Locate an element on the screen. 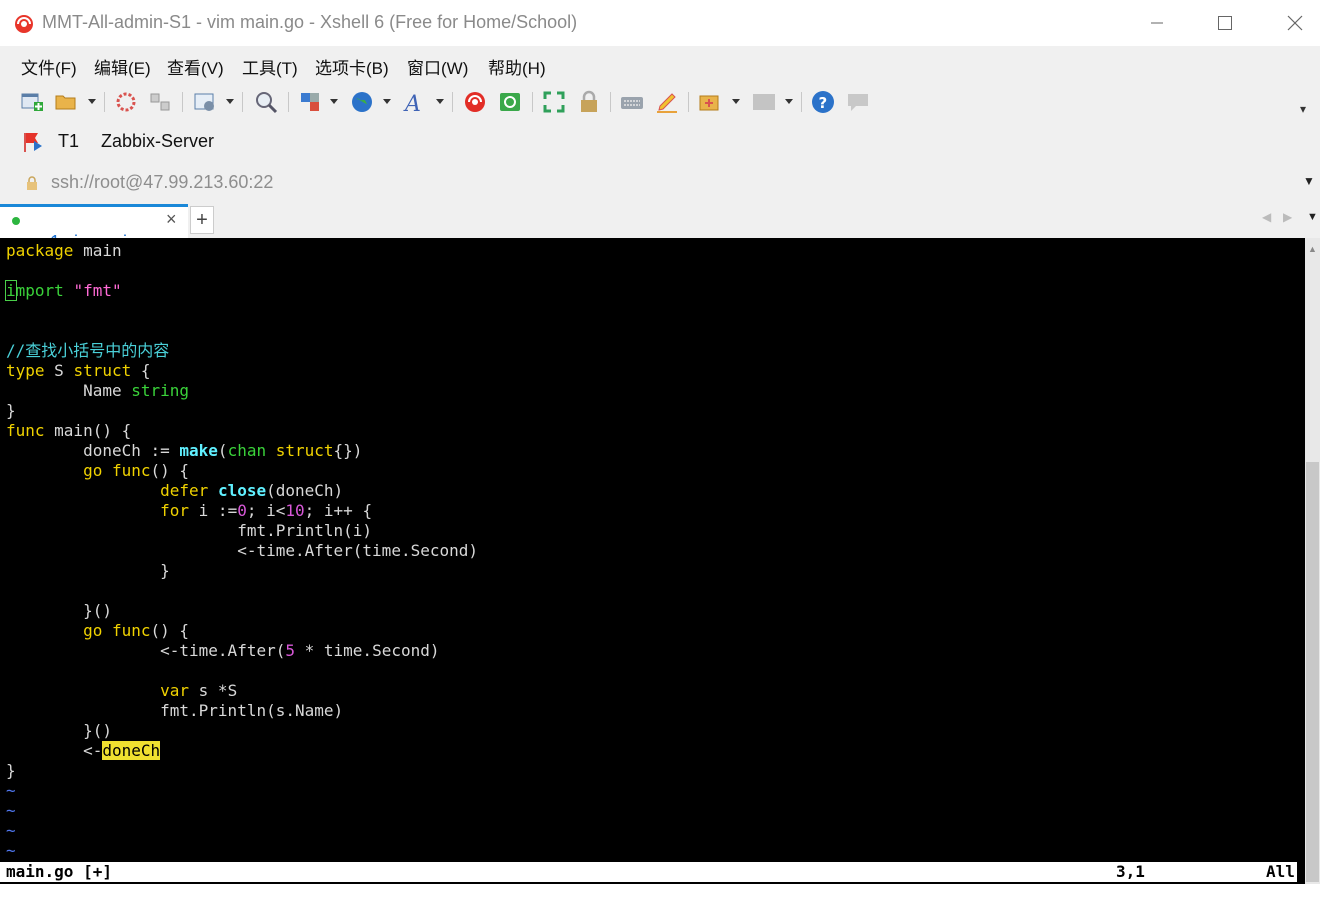  open-folder-icon is located at coordinates (66, 102).